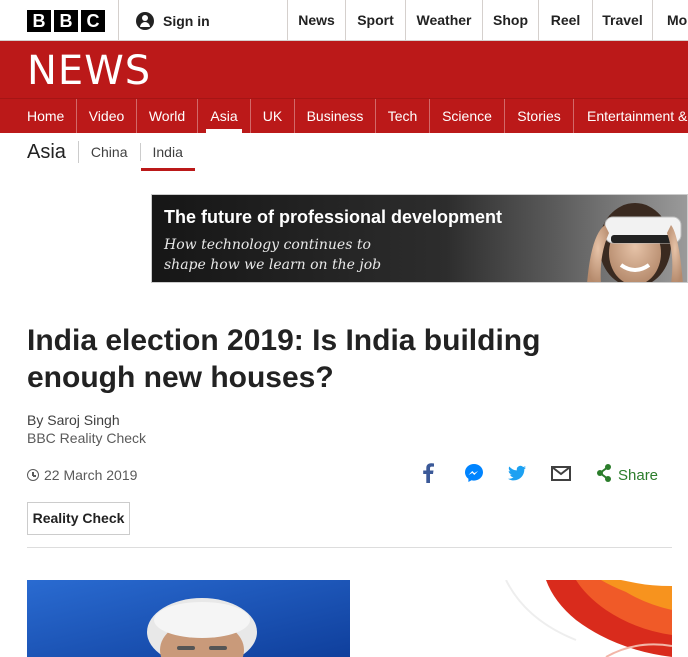 The height and width of the screenshot is (657, 688). Describe the element at coordinates (335, 116) in the screenshot. I see `nav-item-business: Business` at that location.